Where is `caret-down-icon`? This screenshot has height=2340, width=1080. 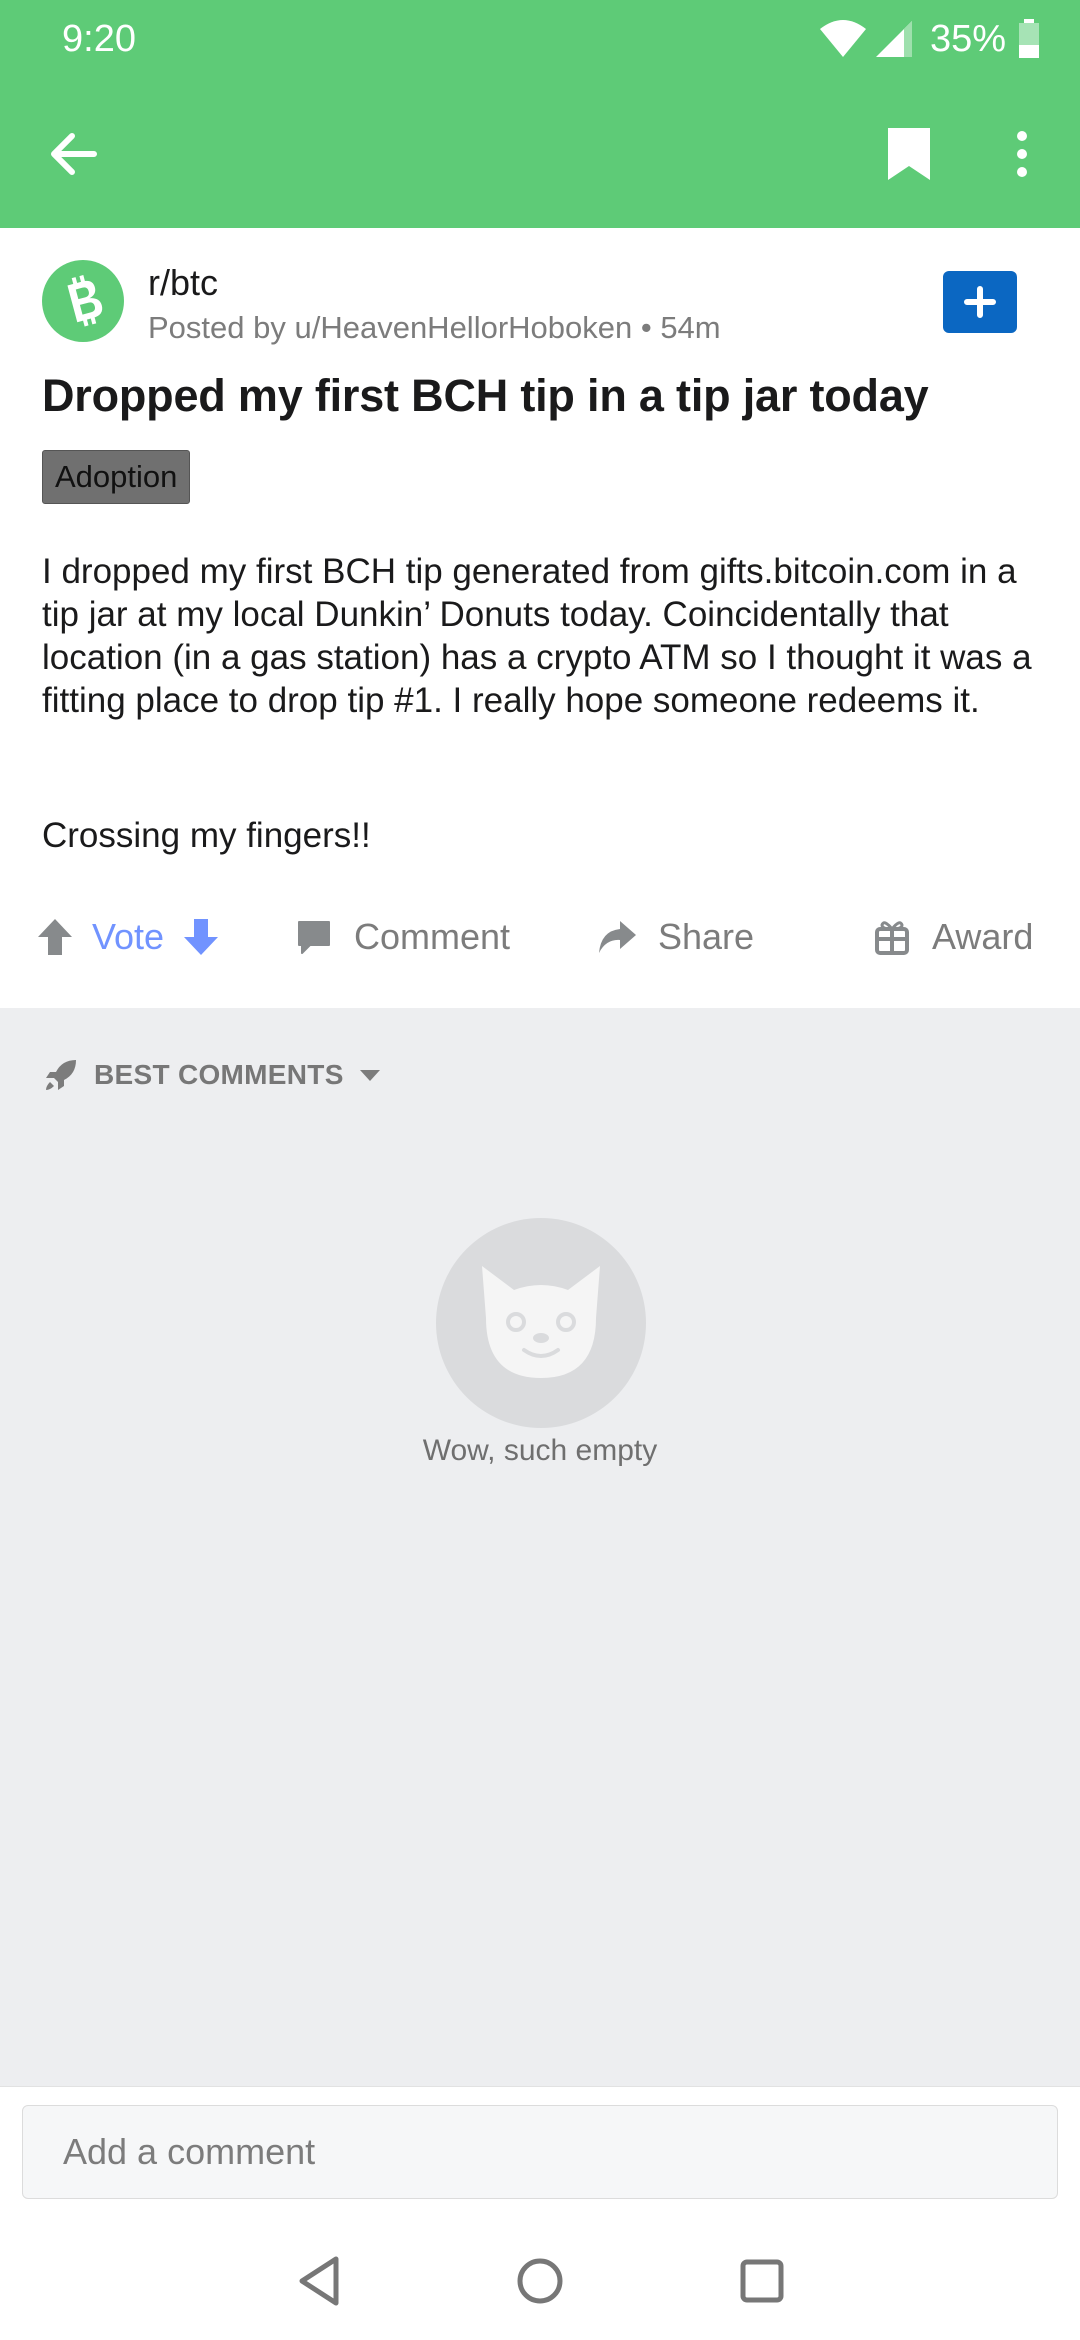 caret-down-icon is located at coordinates (369, 1075).